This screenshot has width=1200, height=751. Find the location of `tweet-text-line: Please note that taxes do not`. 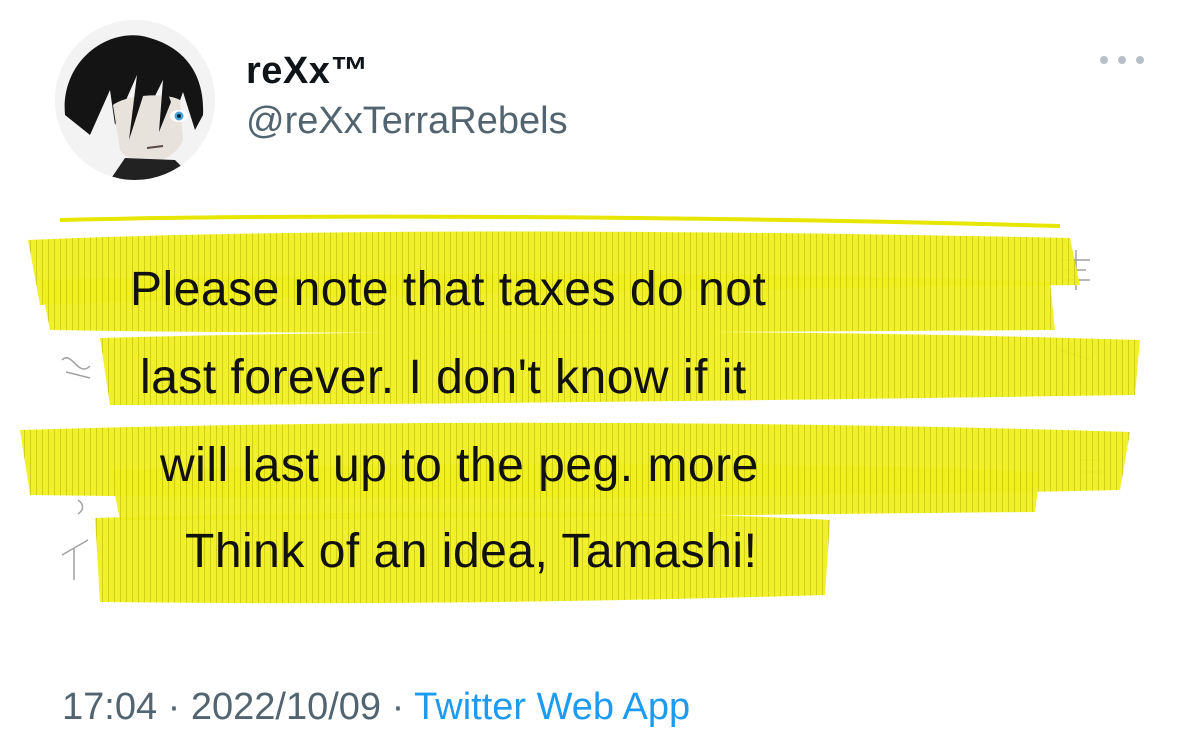

tweet-text-line: Please note that taxes do not is located at coordinates (448, 289).